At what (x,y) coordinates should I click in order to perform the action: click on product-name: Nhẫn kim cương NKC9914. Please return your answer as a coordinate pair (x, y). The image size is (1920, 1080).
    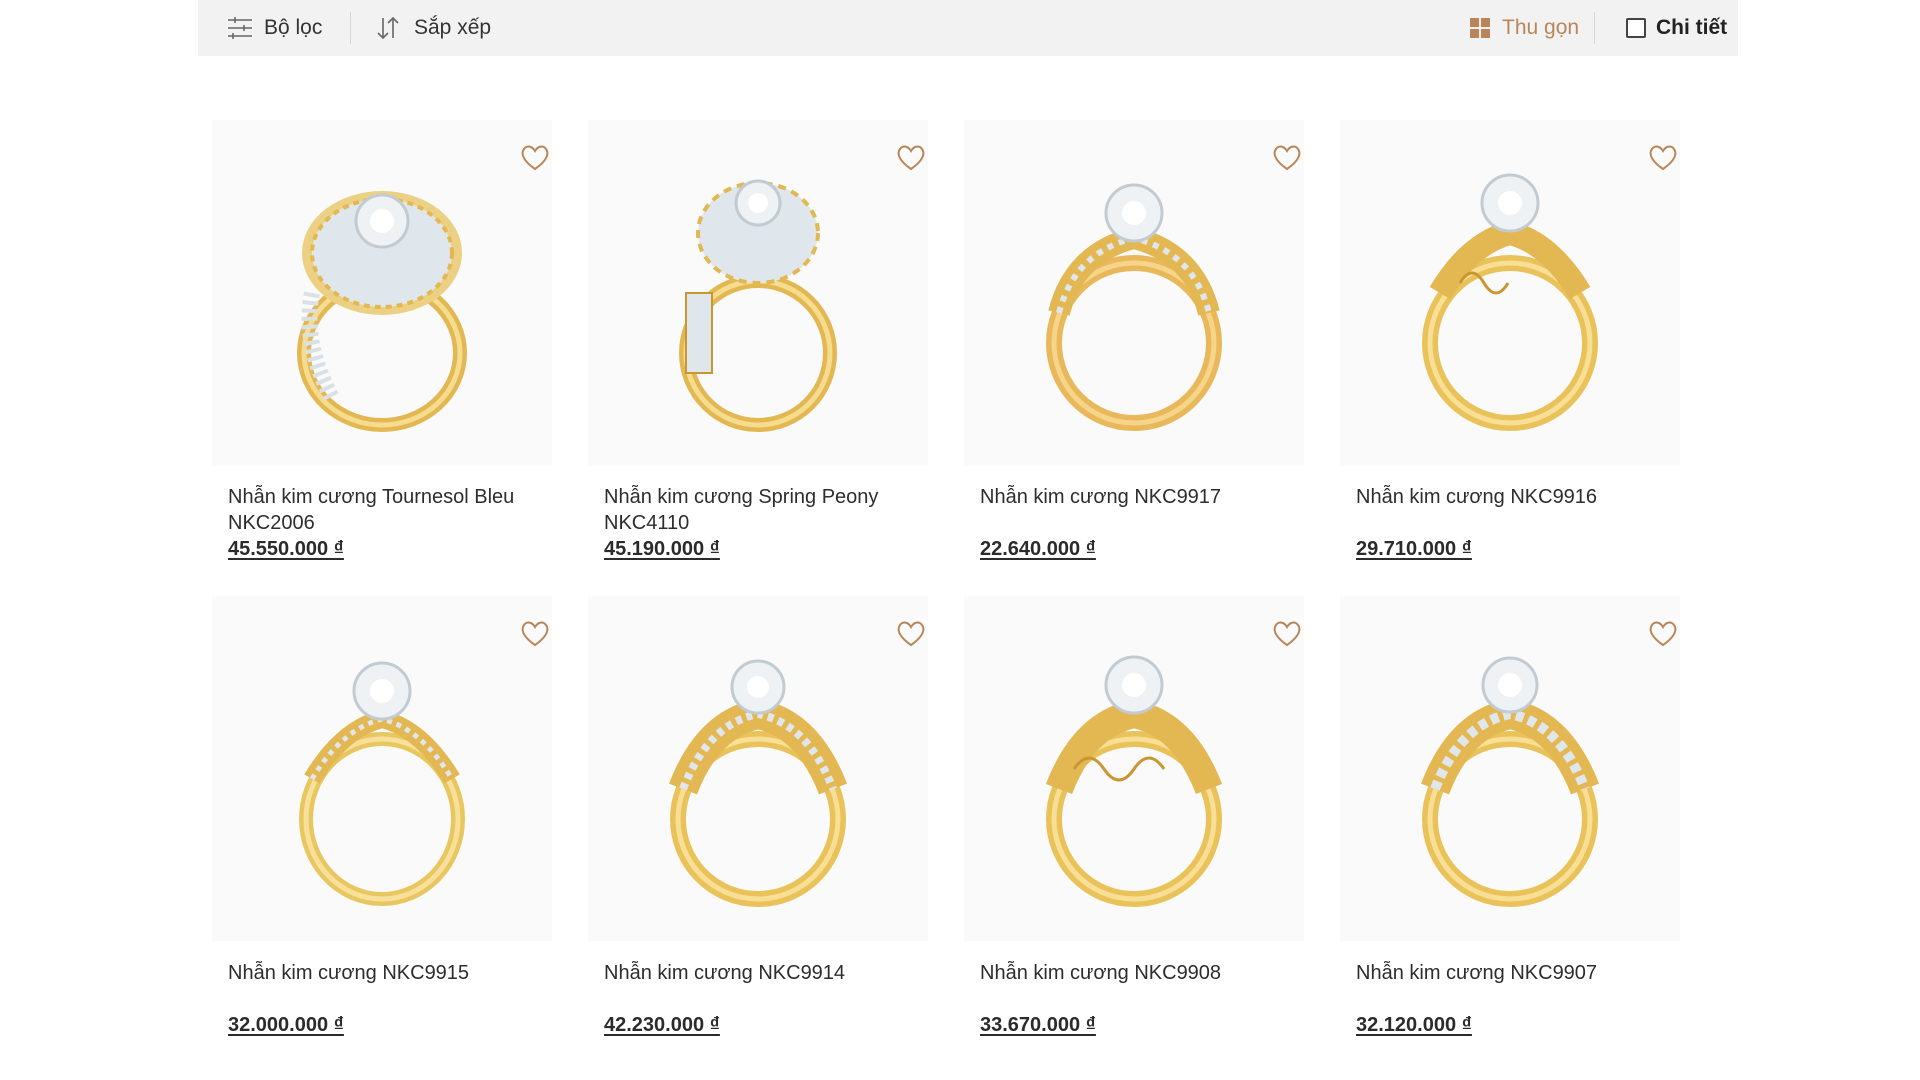
    Looking at the image, I should click on (774, 973).